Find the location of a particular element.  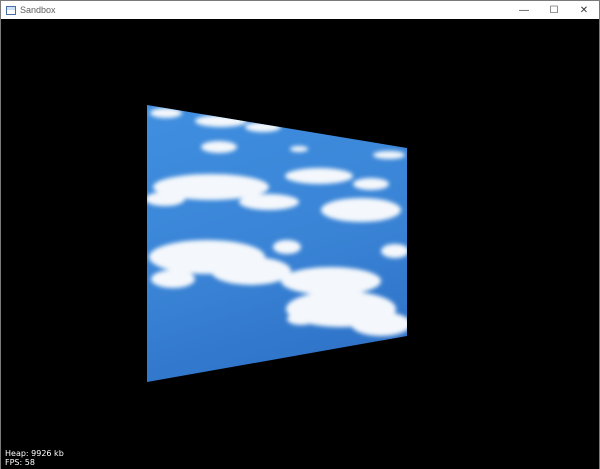

hud-overlay: Heap: 9926 kb FPS: 58 is located at coordinates (34, 458).